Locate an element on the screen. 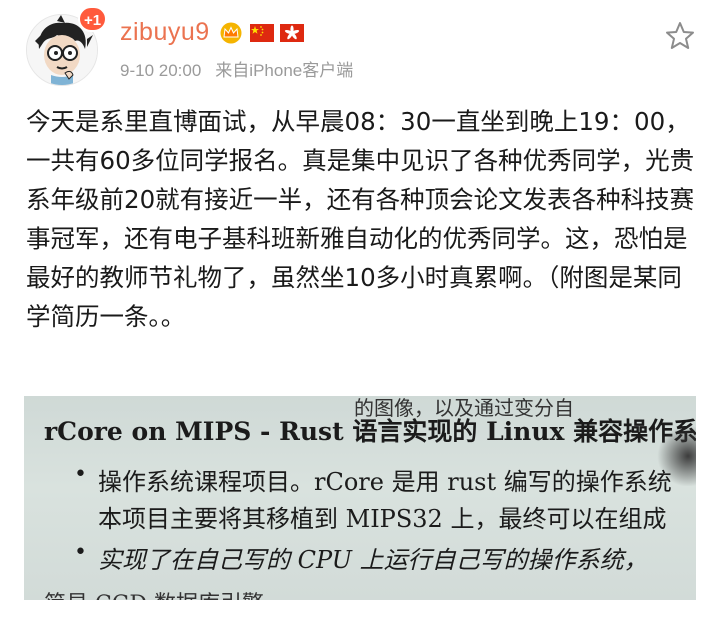 The width and height of the screenshot is (720, 628). post-header: +1 zibuyu9 9-10 20:00 来自iPhone客户端 is located at coordinates (360, 45).